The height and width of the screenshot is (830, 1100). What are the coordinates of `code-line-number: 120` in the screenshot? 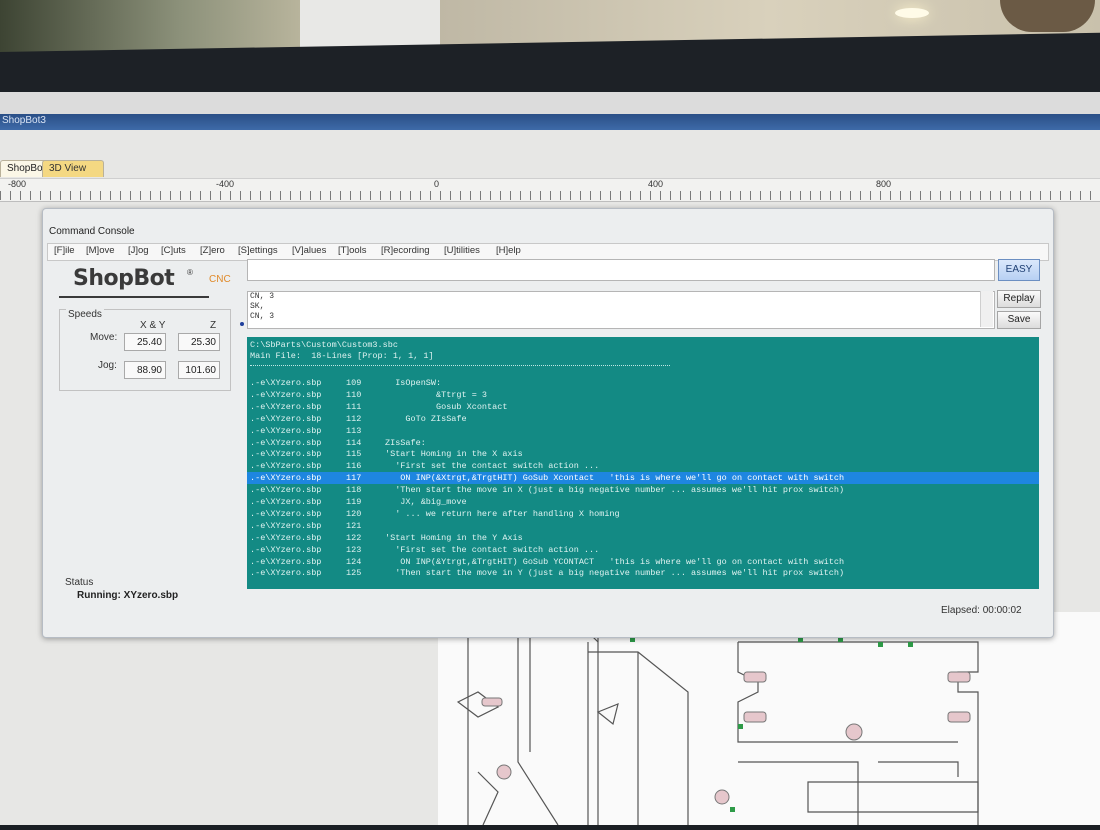 It's located at (354, 513).